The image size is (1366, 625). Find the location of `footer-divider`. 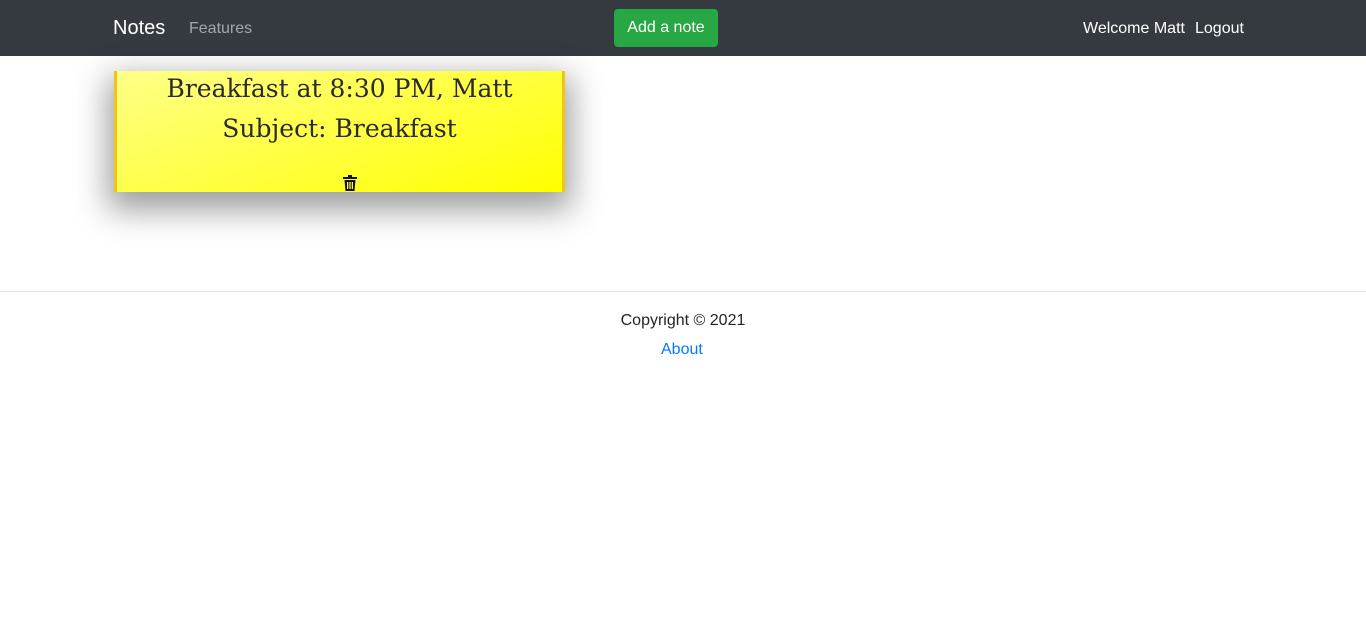

footer-divider is located at coordinates (683, 291).